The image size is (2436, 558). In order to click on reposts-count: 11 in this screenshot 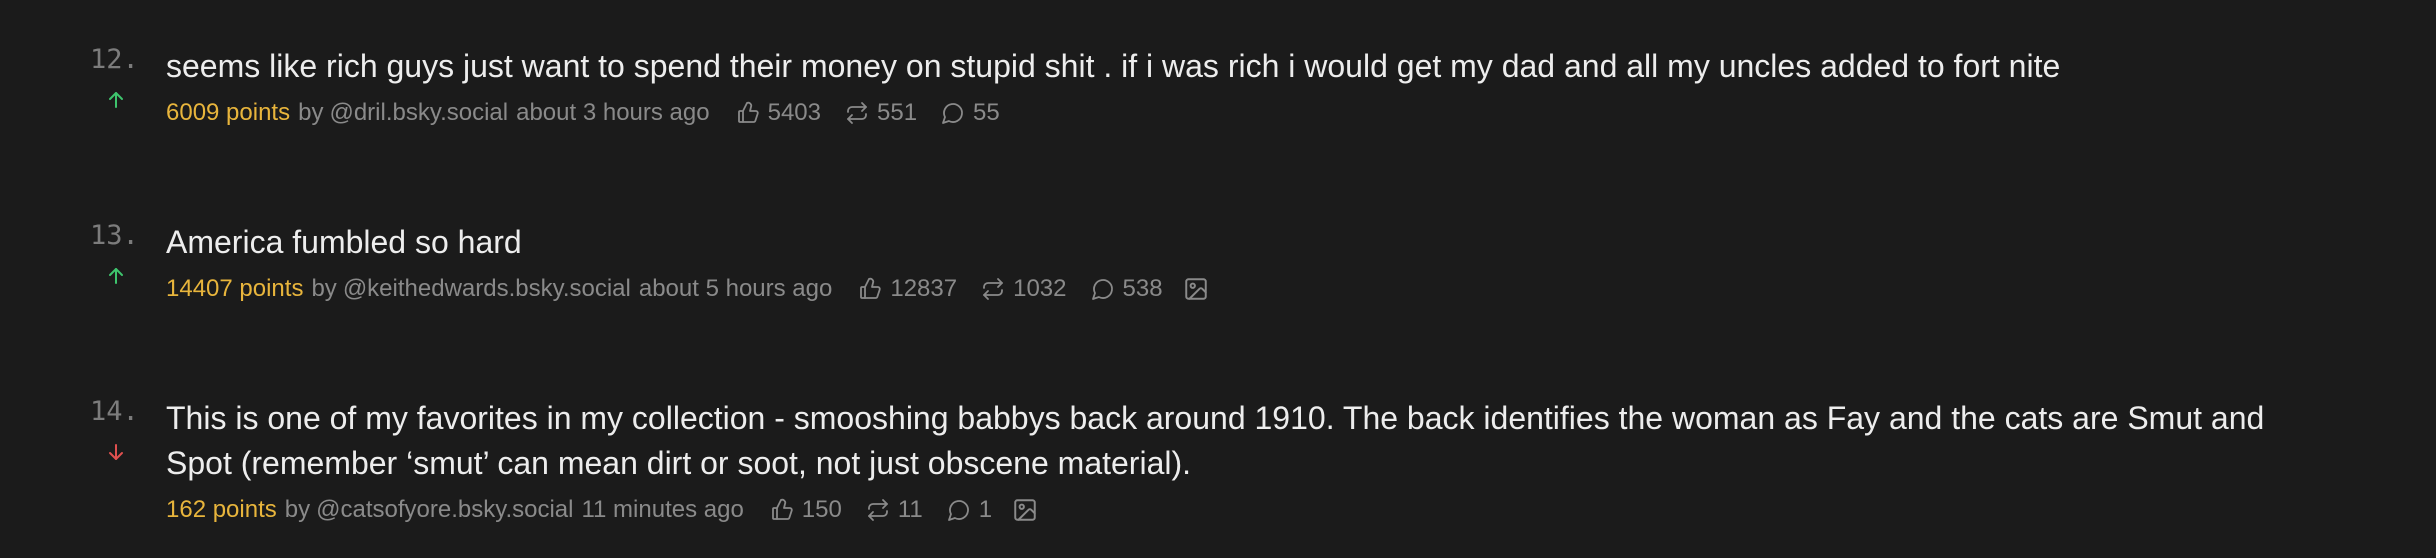, I will do `click(910, 509)`.